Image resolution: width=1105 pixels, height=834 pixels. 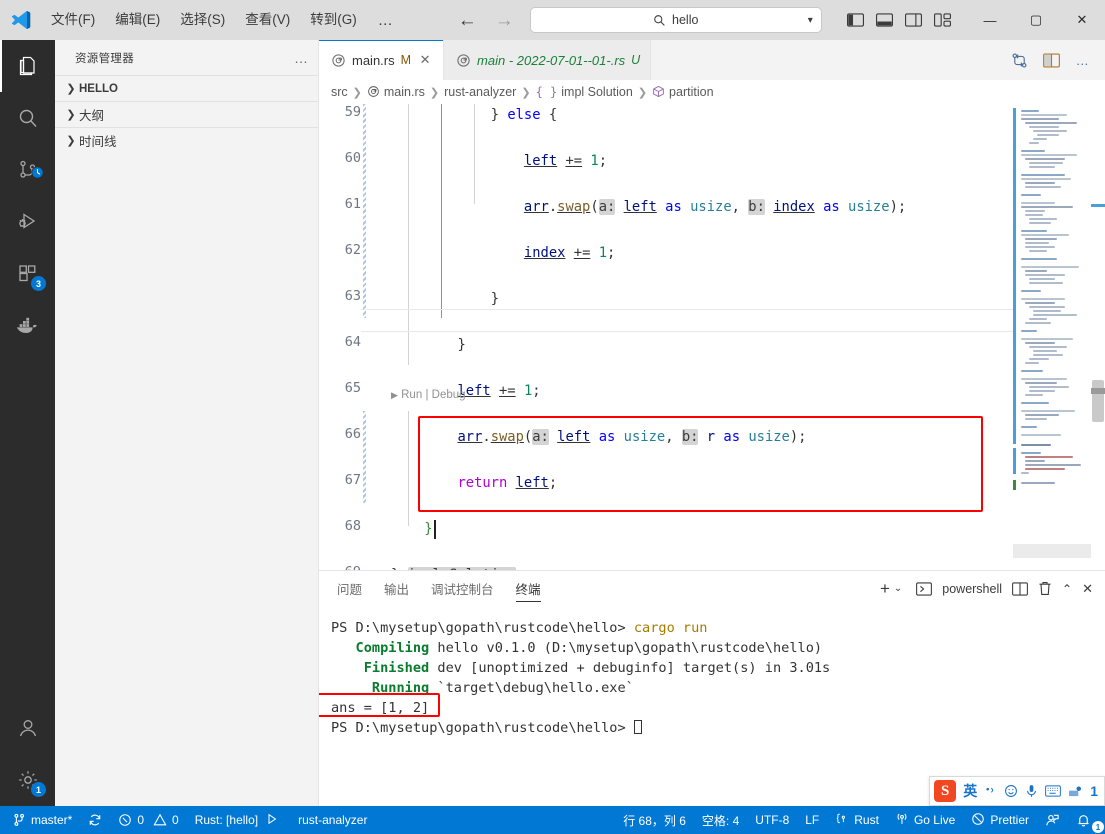 I want to click on menu-selection: 选择(S), so click(x=202, y=20).